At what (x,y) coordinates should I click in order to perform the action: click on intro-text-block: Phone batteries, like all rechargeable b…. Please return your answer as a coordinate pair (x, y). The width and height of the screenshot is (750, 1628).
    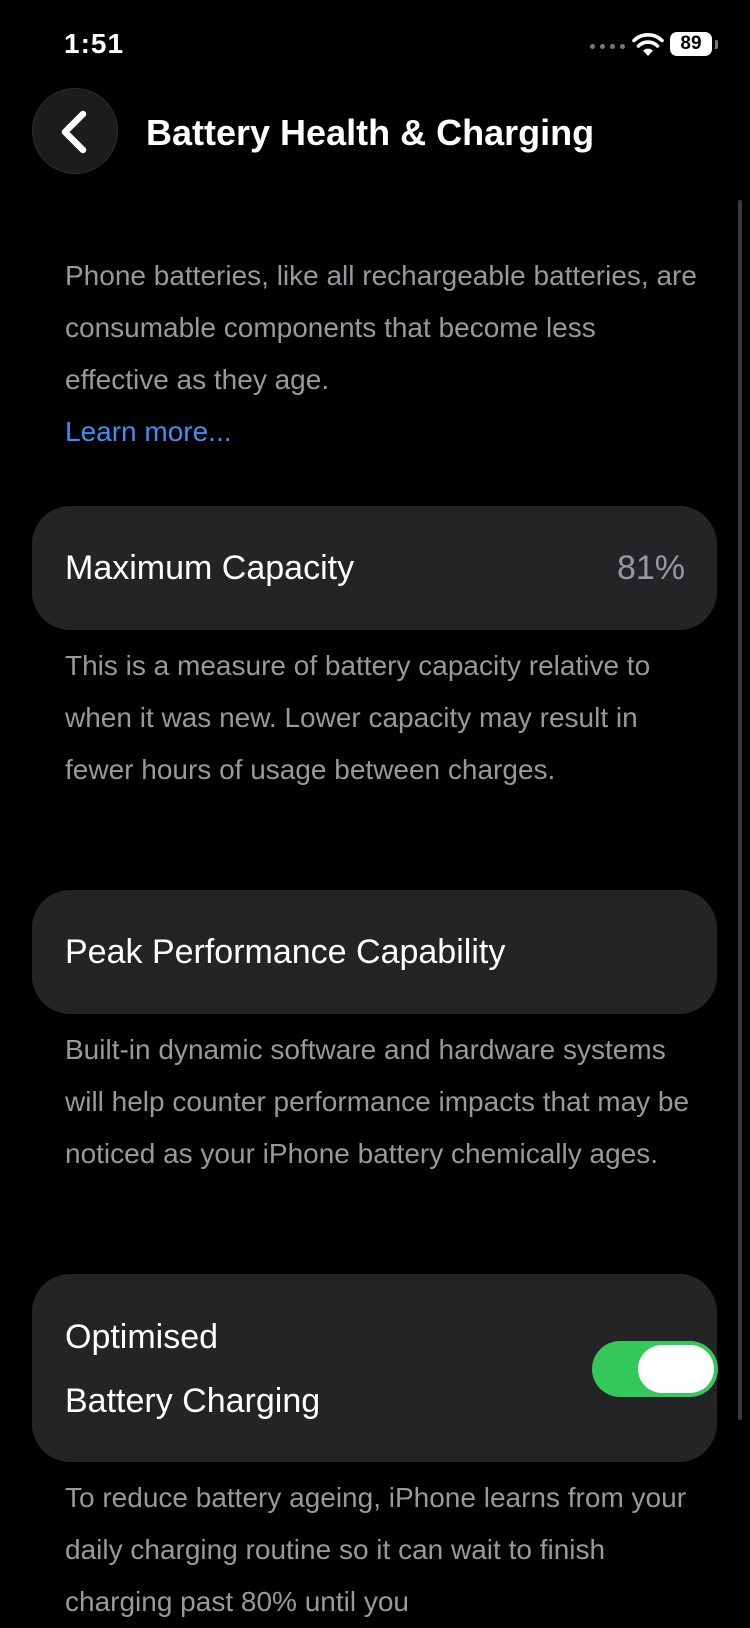
    Looking at the image, I should click on (385, 354).